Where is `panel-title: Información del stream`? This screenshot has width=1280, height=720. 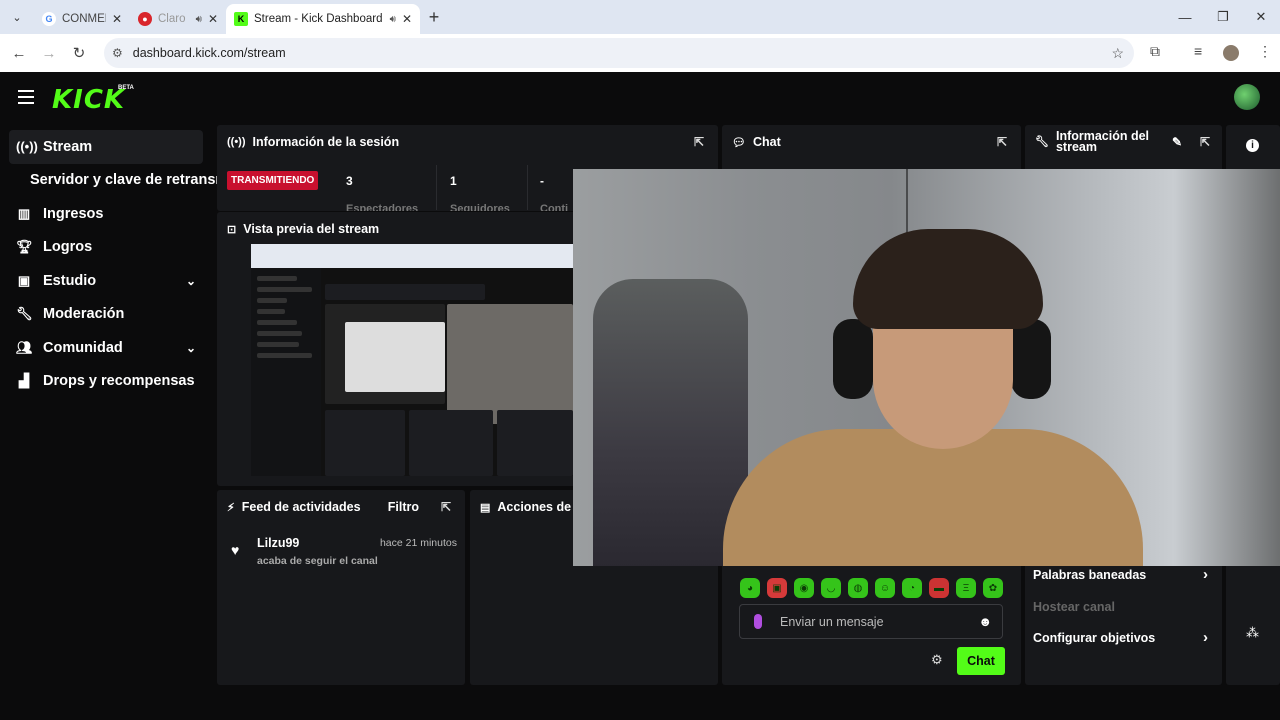 panel-title: Información del stream is located at coordinates (1102, 141).